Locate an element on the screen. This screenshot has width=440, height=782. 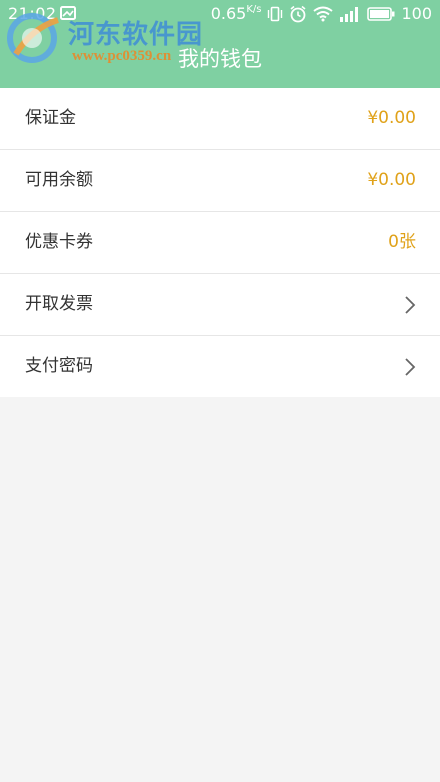
vibrate-icon is located at coordinates (275, 13).